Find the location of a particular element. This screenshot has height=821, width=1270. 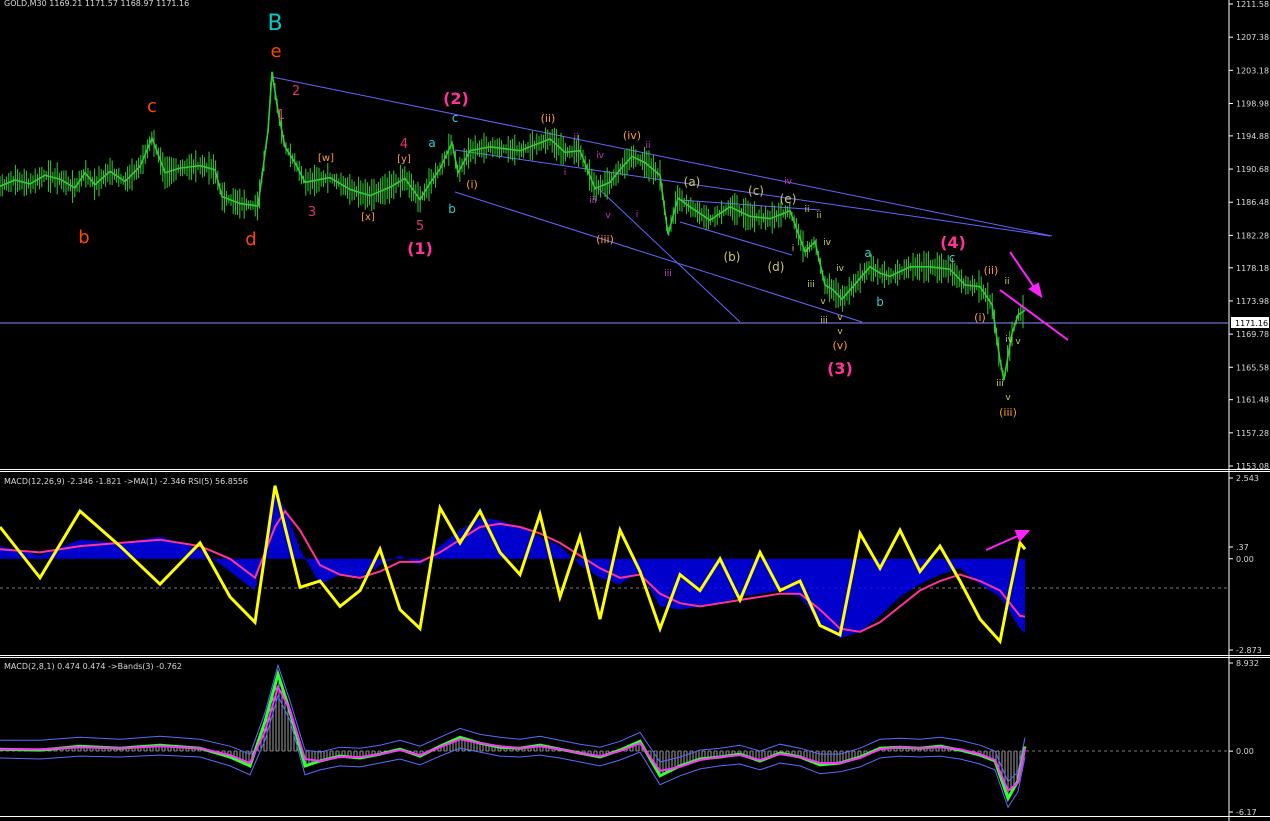

wave-label: (c) is located at coordinates (756, 191).